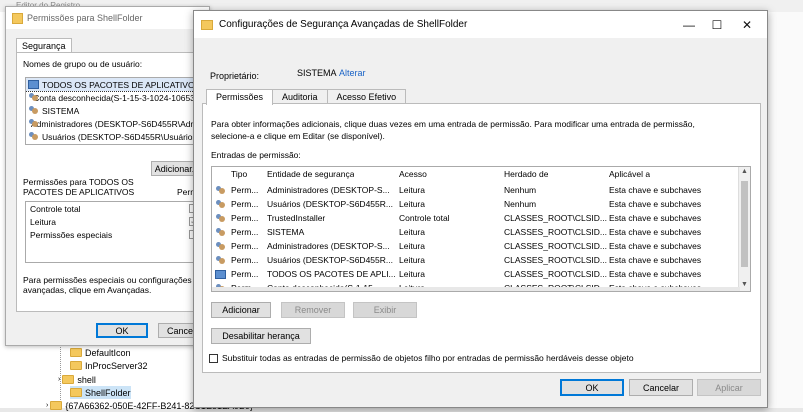 The image size is (803, 412). I want to click on scrollbar-thumb, so click(744, 224).